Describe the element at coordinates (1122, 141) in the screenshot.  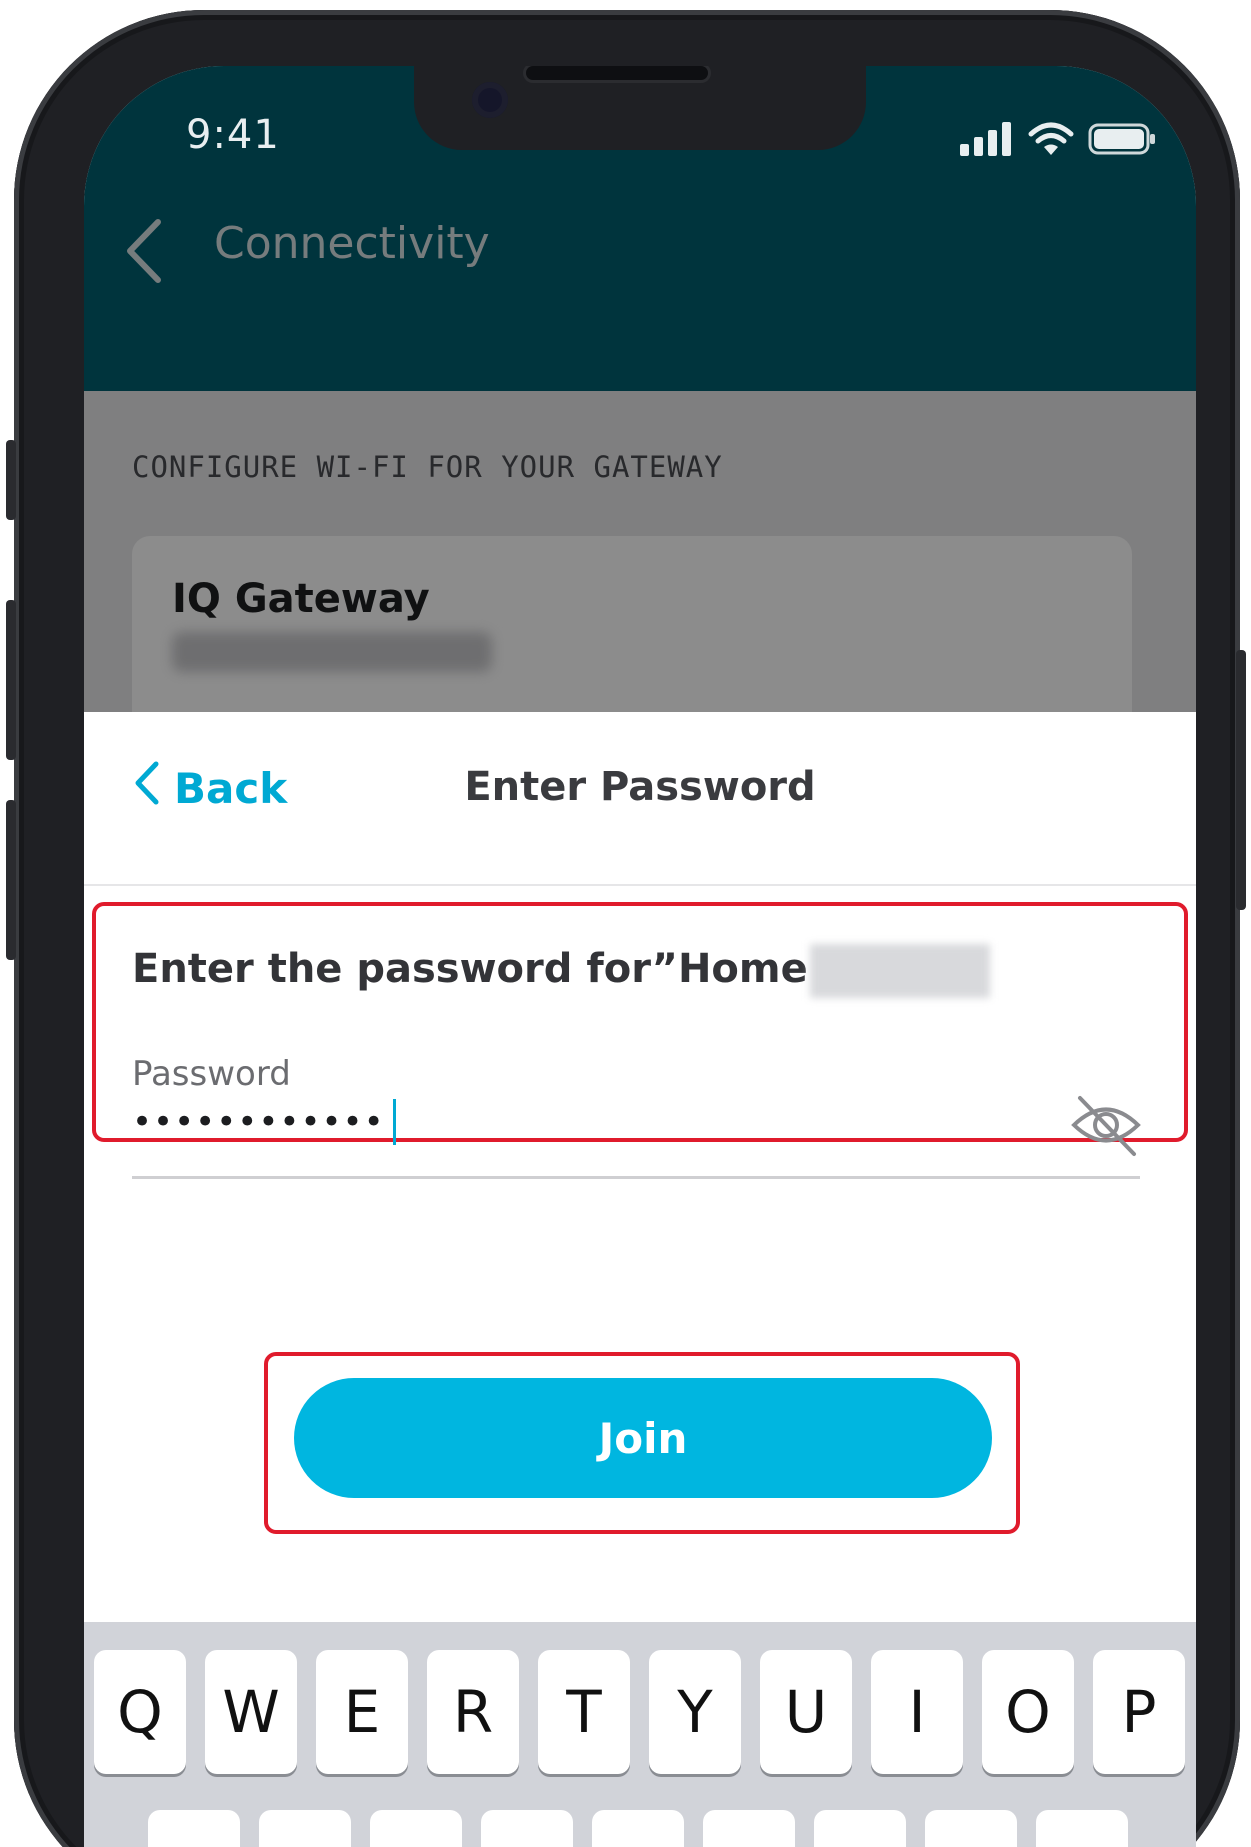
I see `battery-icon` at that location.